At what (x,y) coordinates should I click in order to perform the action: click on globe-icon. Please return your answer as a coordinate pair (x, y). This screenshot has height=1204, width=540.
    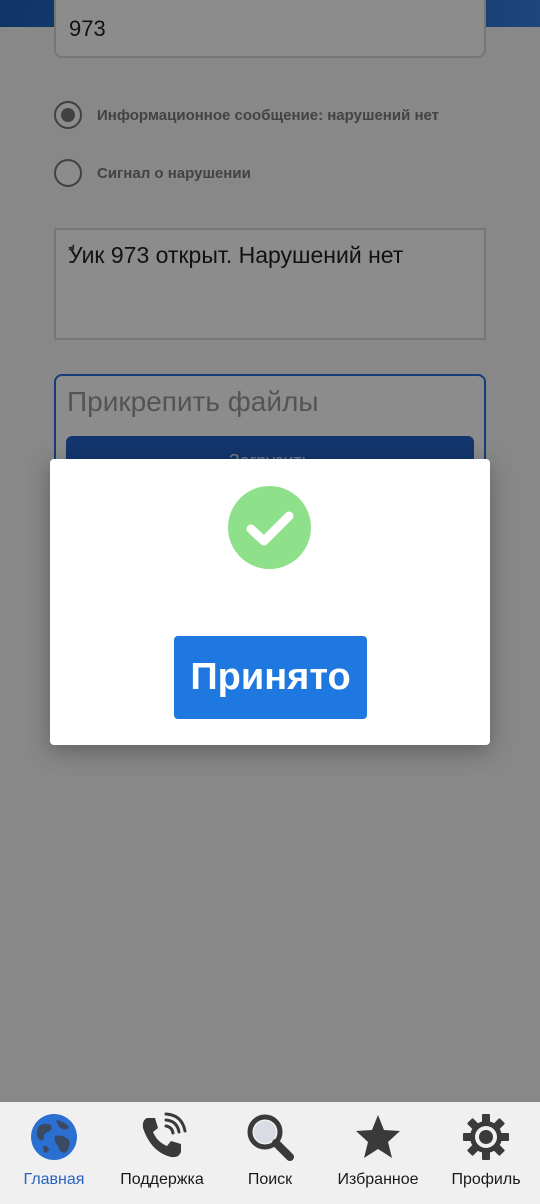
    Looking at the image, I should click on (54, 1137).